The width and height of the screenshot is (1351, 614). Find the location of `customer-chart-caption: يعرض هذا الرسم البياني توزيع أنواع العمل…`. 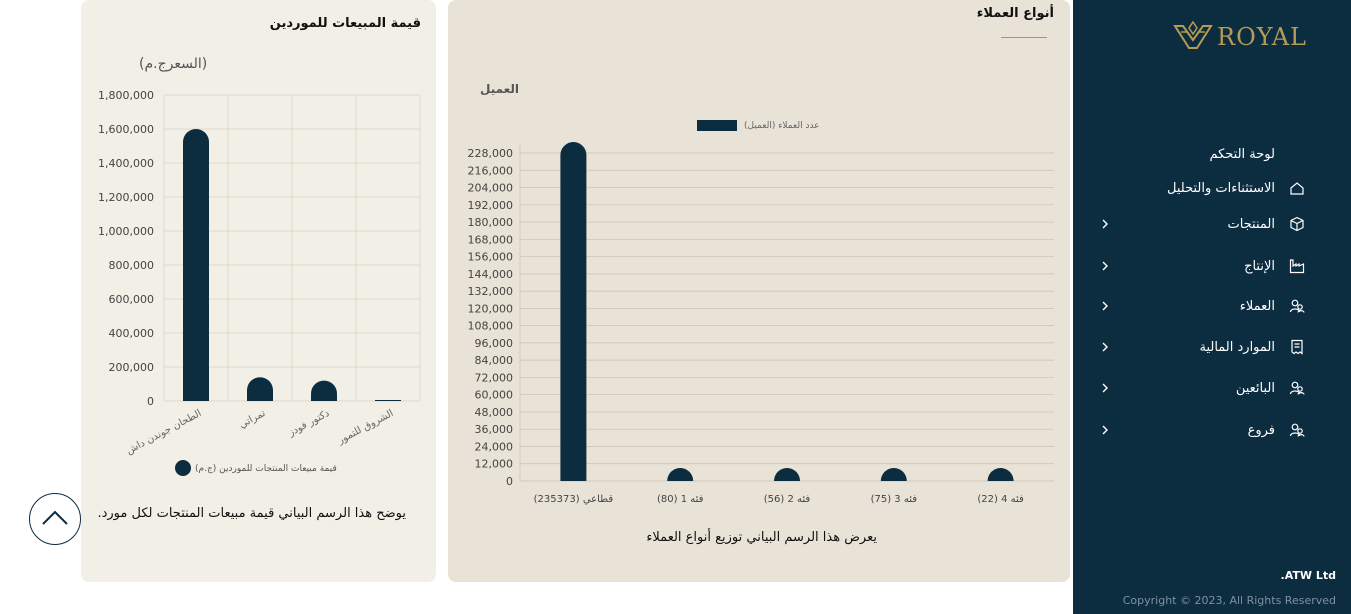

customer-chart-caption: يعرض هذا الرسم البياني توزيع أنواع العمل… is located at coordinates (761, 537).